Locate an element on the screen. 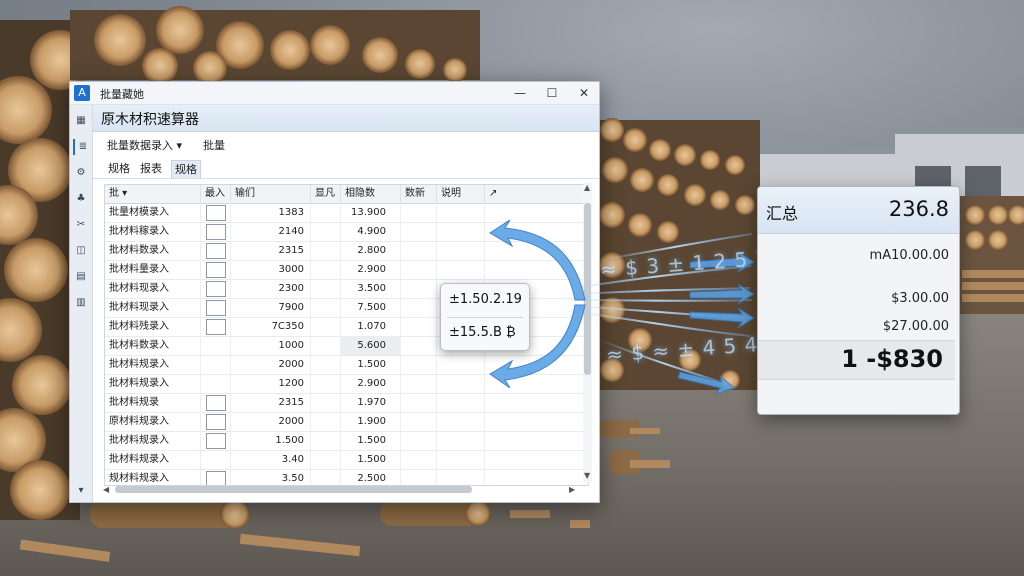  summary-line-1: mA10.00.00 is located at coordinates (909, 255).